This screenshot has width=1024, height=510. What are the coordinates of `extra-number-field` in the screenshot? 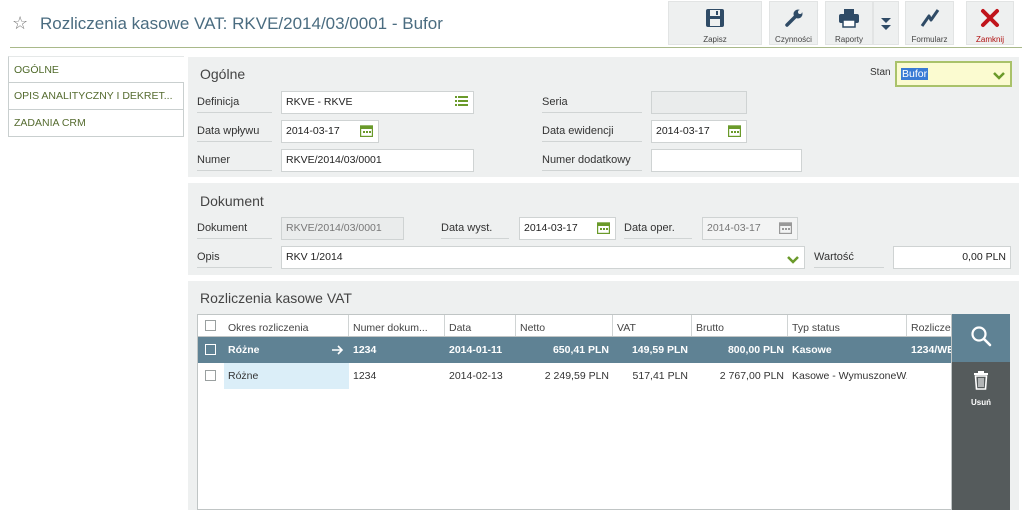 It's located at (726, 160).